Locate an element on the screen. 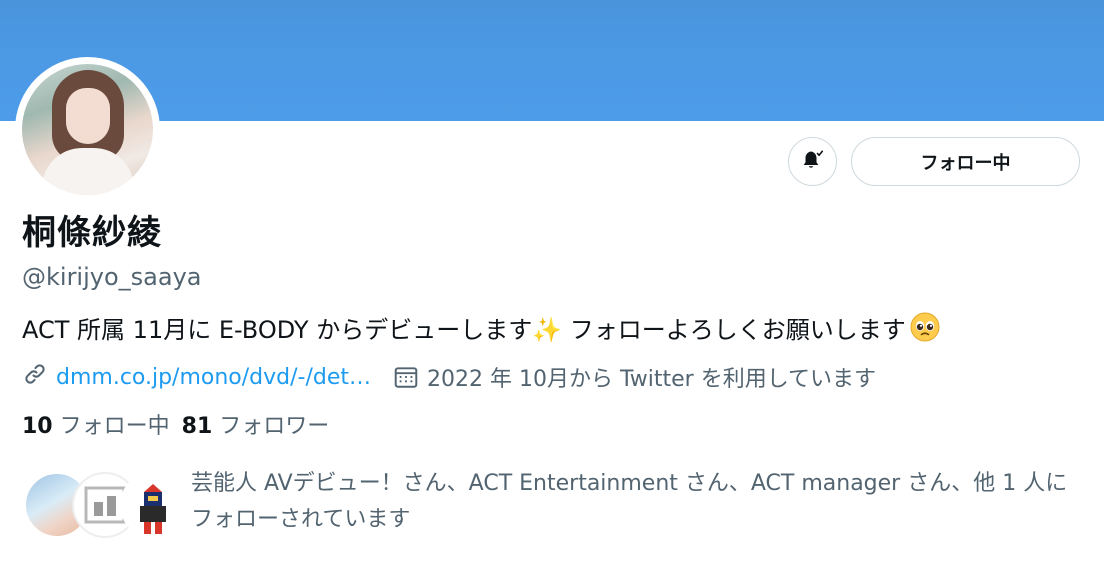 The width and height of the screenshot is (1104, 570). followers-label: フォロワー is located at coordinates (274, 426).